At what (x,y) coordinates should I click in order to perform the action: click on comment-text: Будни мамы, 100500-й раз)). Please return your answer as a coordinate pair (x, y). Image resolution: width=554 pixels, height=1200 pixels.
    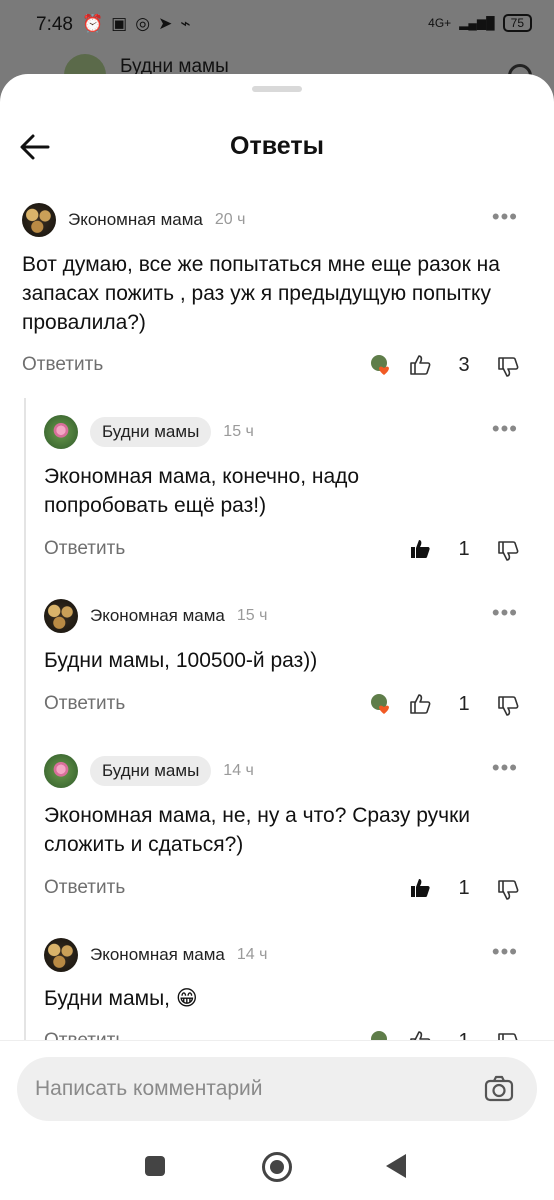
    Looking at the image, I should click on (181, 660).